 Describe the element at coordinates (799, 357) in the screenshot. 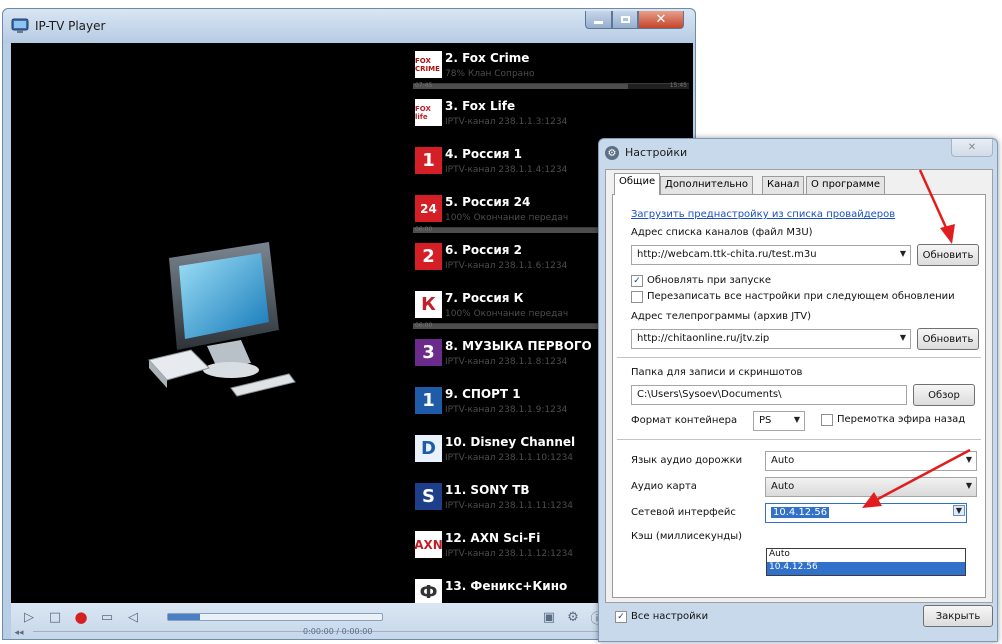

I see `divider` at that location.